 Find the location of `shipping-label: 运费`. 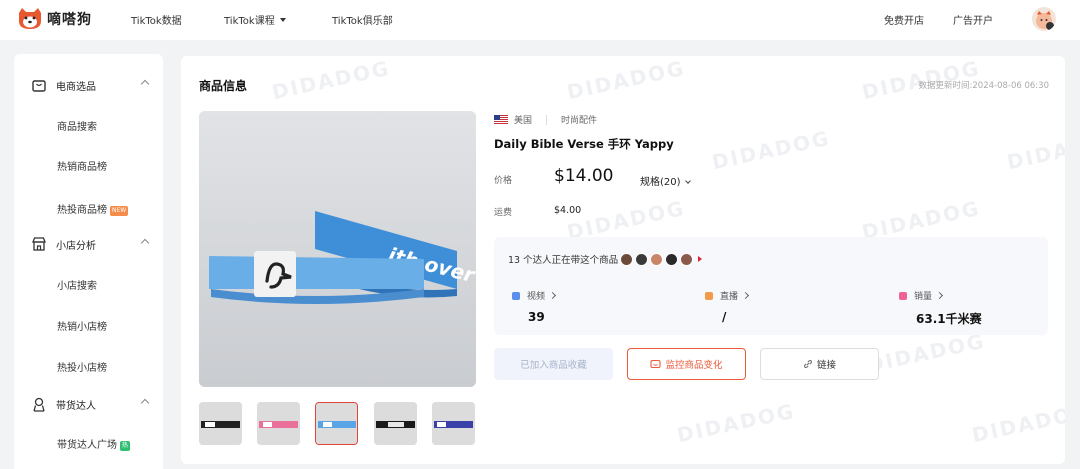

shipping-label: 运费 is located at coordinates (503, 213).